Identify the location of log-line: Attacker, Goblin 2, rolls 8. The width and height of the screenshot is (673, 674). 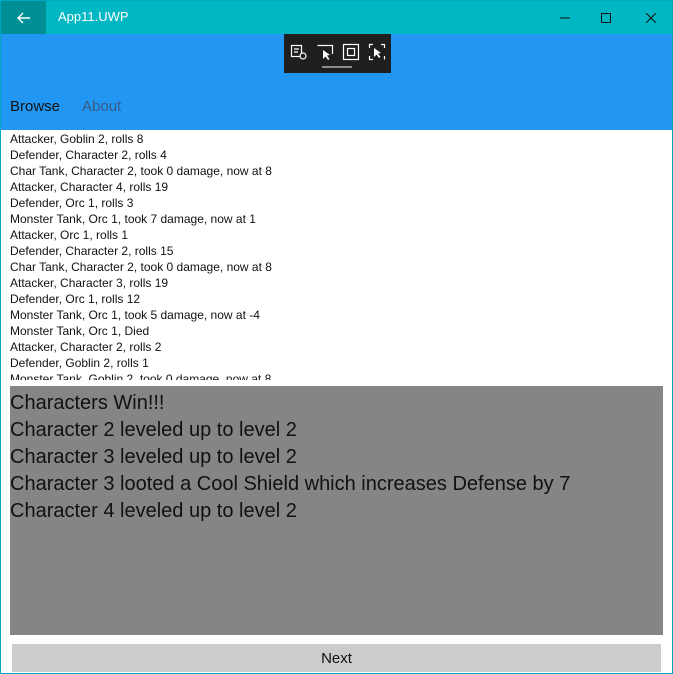
(77, 139).